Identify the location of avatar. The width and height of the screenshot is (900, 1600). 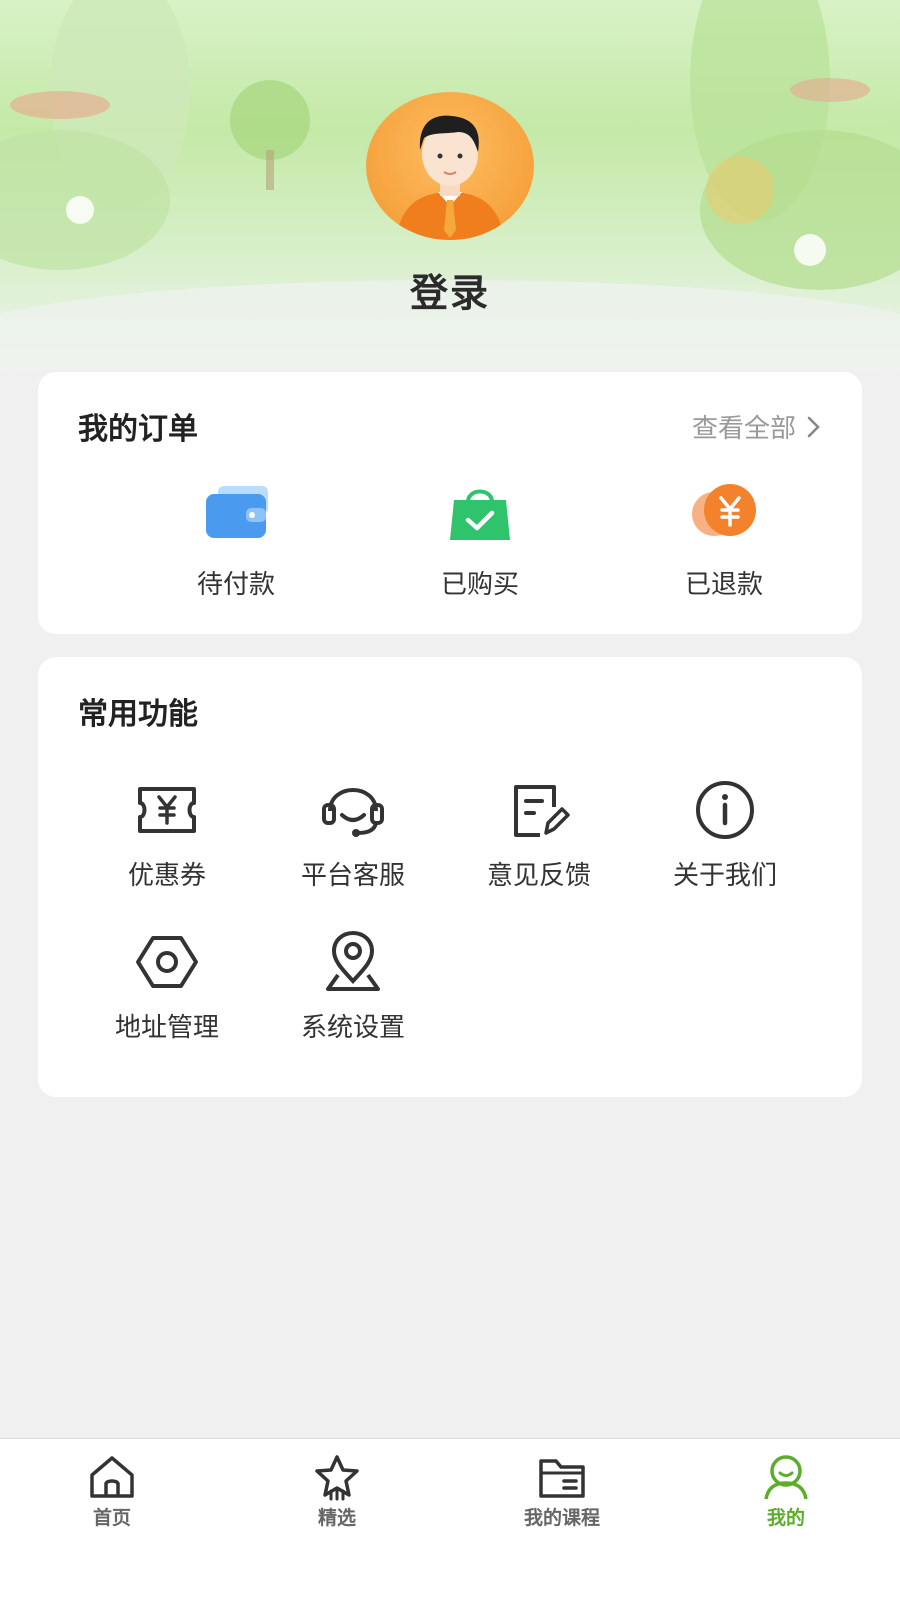
(450, 166).